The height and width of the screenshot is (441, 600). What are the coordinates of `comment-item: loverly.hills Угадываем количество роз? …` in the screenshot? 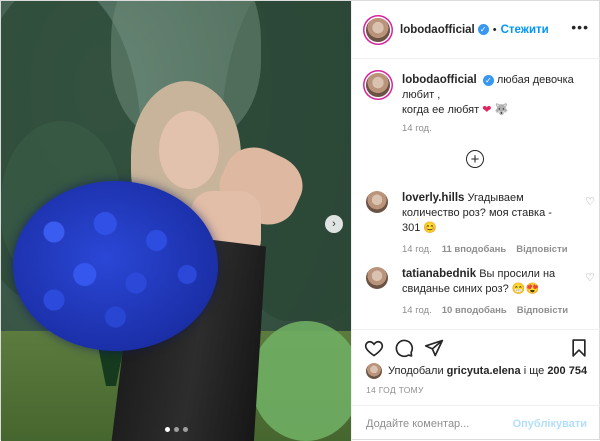 It's located at (480, 224).